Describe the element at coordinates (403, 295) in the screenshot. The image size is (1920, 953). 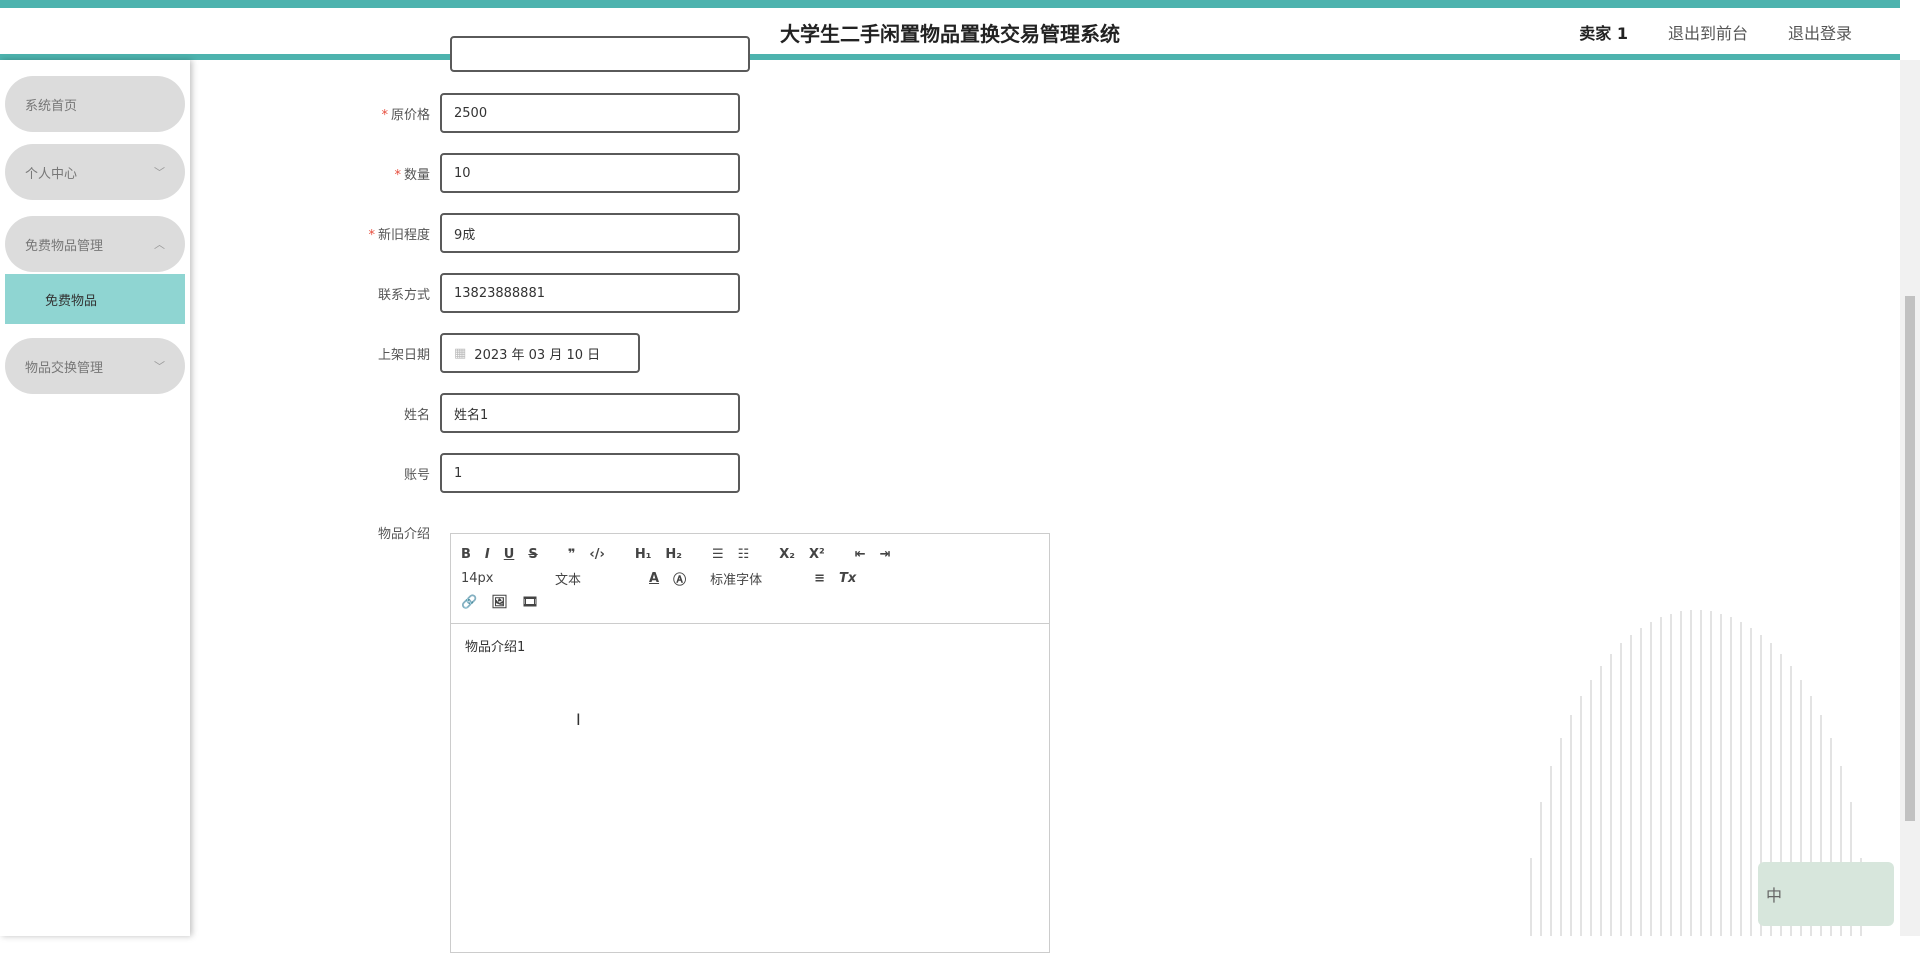
I see `contact-label: 联系方式` at that location.